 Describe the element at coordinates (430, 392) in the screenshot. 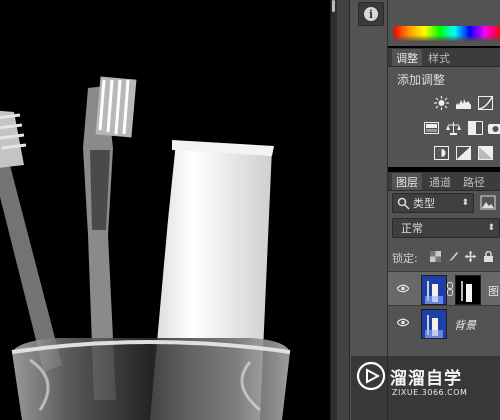

I see `watermark-url: ZIXUE.3066.COM` at that location.